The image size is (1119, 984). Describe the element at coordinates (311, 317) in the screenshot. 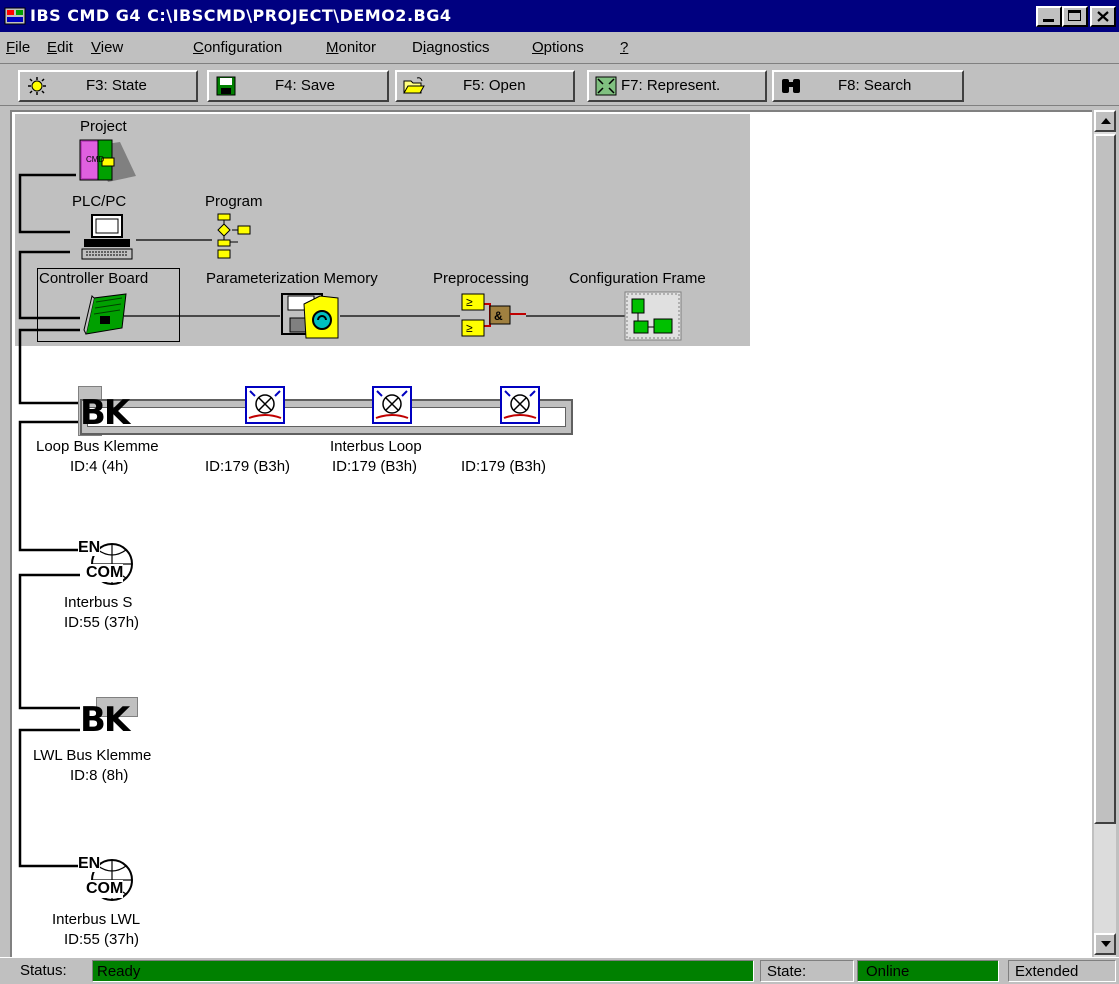

I see `param-memory-icon` at that location.